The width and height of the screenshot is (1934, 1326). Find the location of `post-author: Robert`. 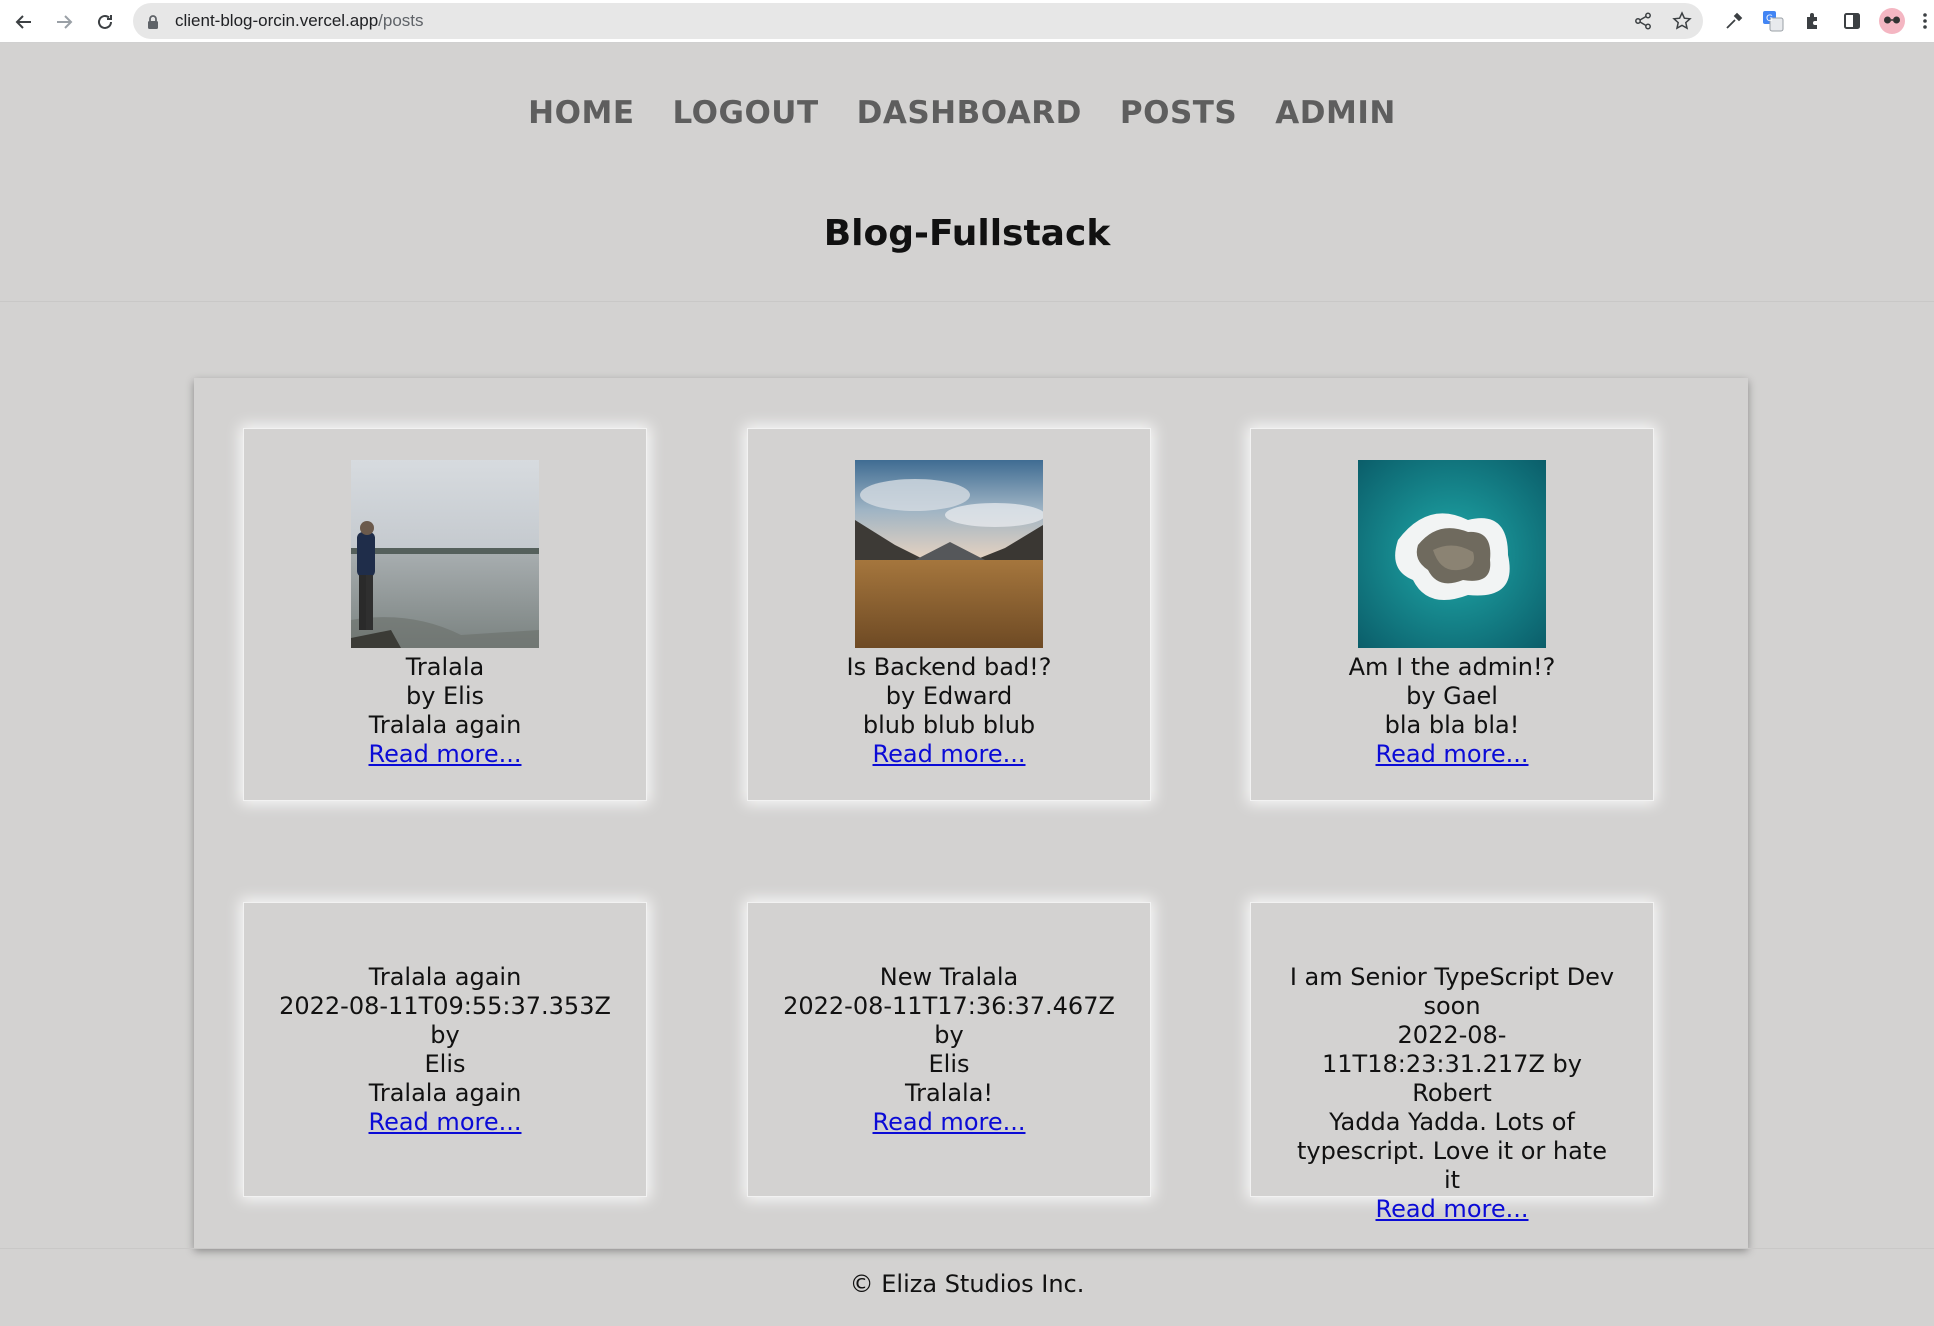

post-author: Robert is located at coordinates (1452, 1093).